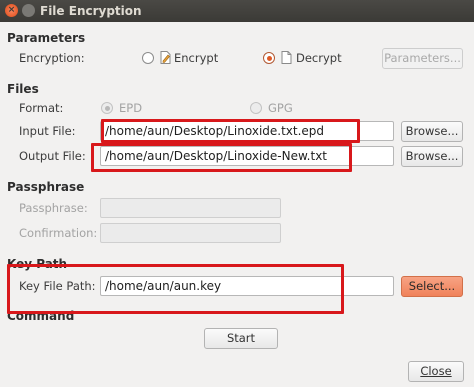 Image resolution: width=474 pixels, height=387 pixels. Describe the element at coordinates (52, 156) in the screenshot. I see `output-file-label: Output File:` at that location.